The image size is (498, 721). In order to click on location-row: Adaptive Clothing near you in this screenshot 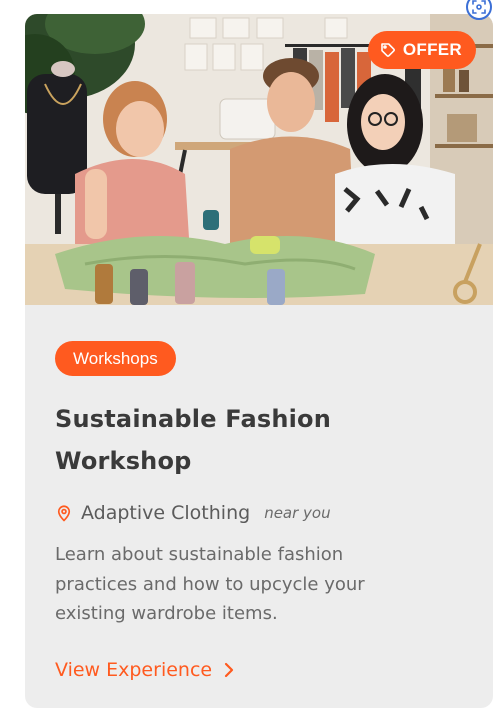, I will do `click(259, 513)`.